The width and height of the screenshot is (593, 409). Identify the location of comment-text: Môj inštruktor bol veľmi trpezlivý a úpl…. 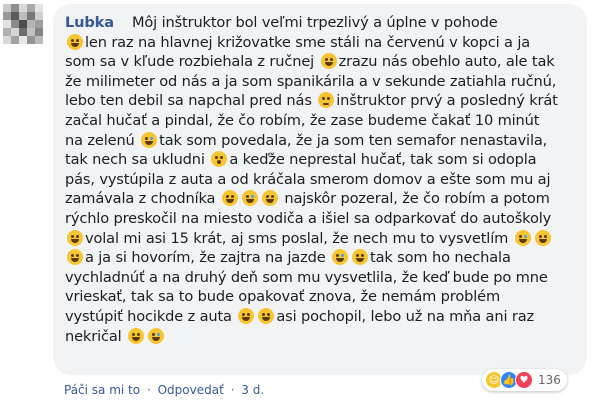
(314, 22).